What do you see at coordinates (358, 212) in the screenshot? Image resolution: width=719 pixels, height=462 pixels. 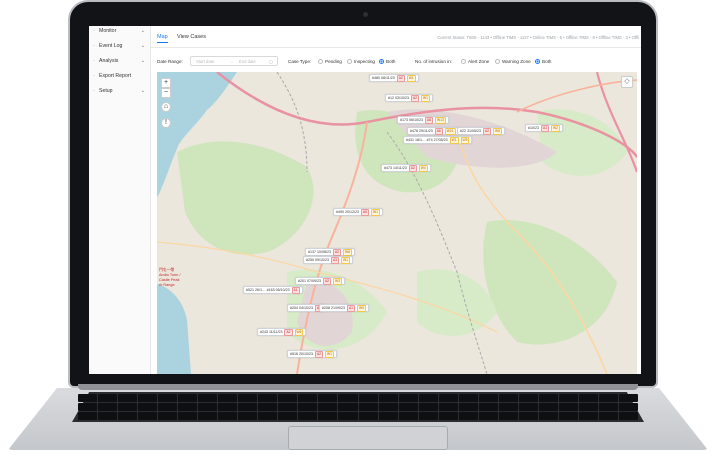 I see `case-marker: #490 20/12/23 A5 W1` at bounding box center [358, 212].